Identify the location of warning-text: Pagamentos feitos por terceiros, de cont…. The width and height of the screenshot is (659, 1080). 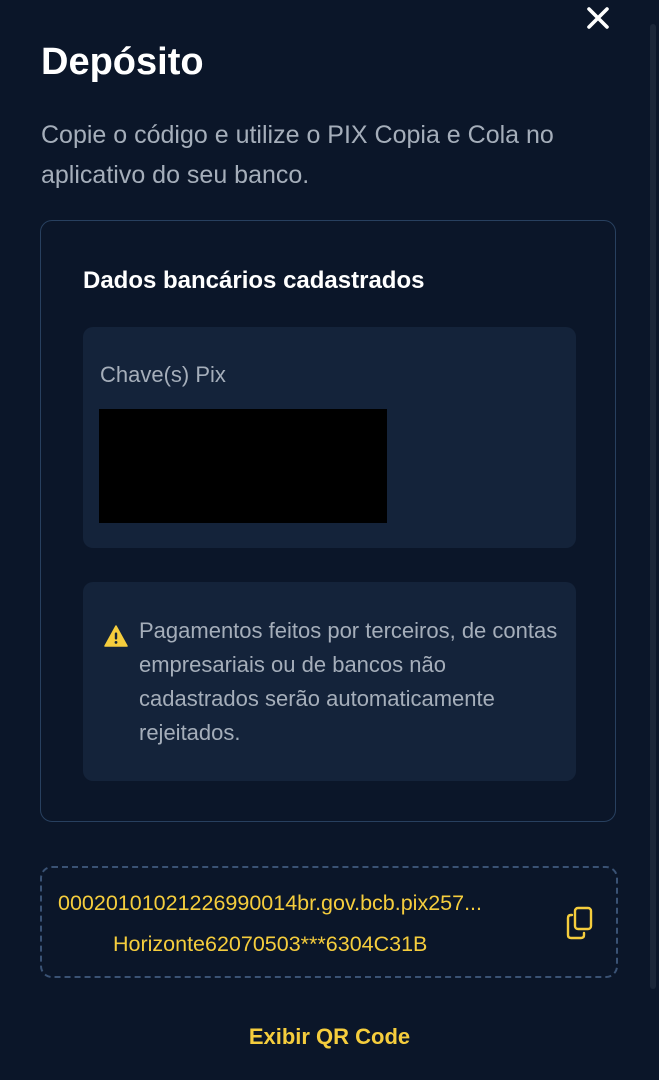
(348, 681).